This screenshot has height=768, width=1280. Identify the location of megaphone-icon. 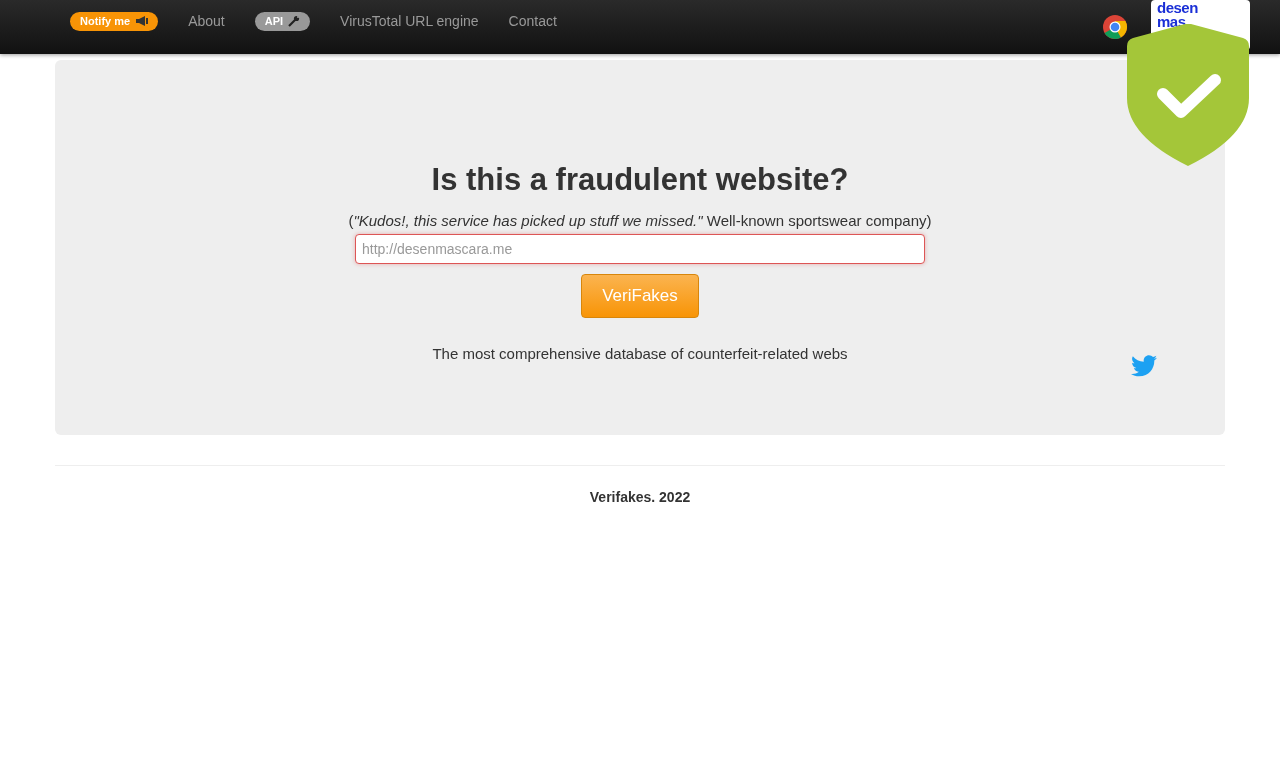
(142, 21).